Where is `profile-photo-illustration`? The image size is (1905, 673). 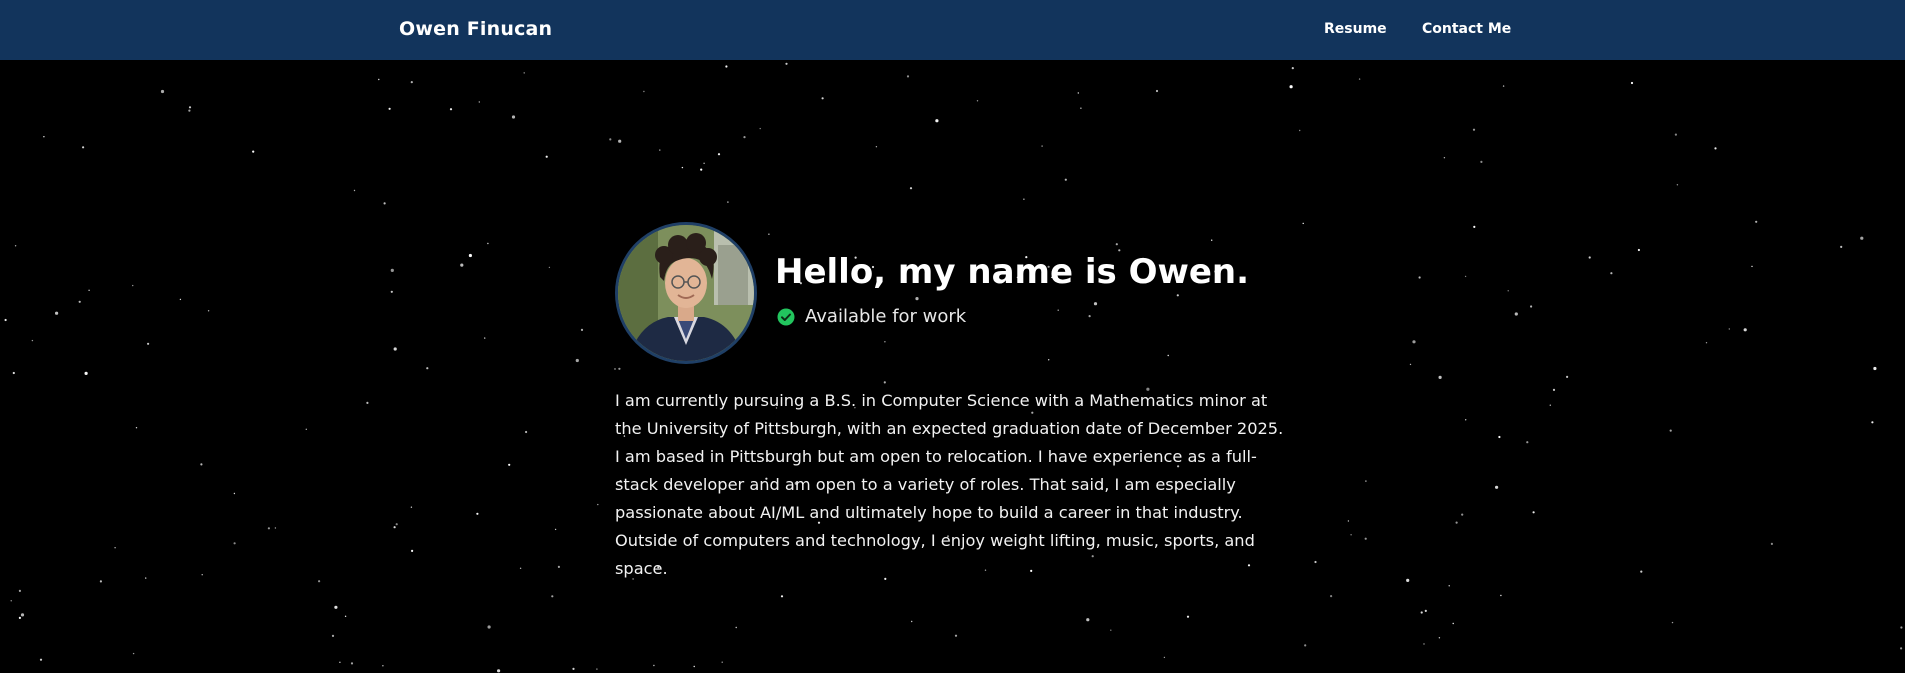
profile-photo-illustration is located at coordinates (686, 293).